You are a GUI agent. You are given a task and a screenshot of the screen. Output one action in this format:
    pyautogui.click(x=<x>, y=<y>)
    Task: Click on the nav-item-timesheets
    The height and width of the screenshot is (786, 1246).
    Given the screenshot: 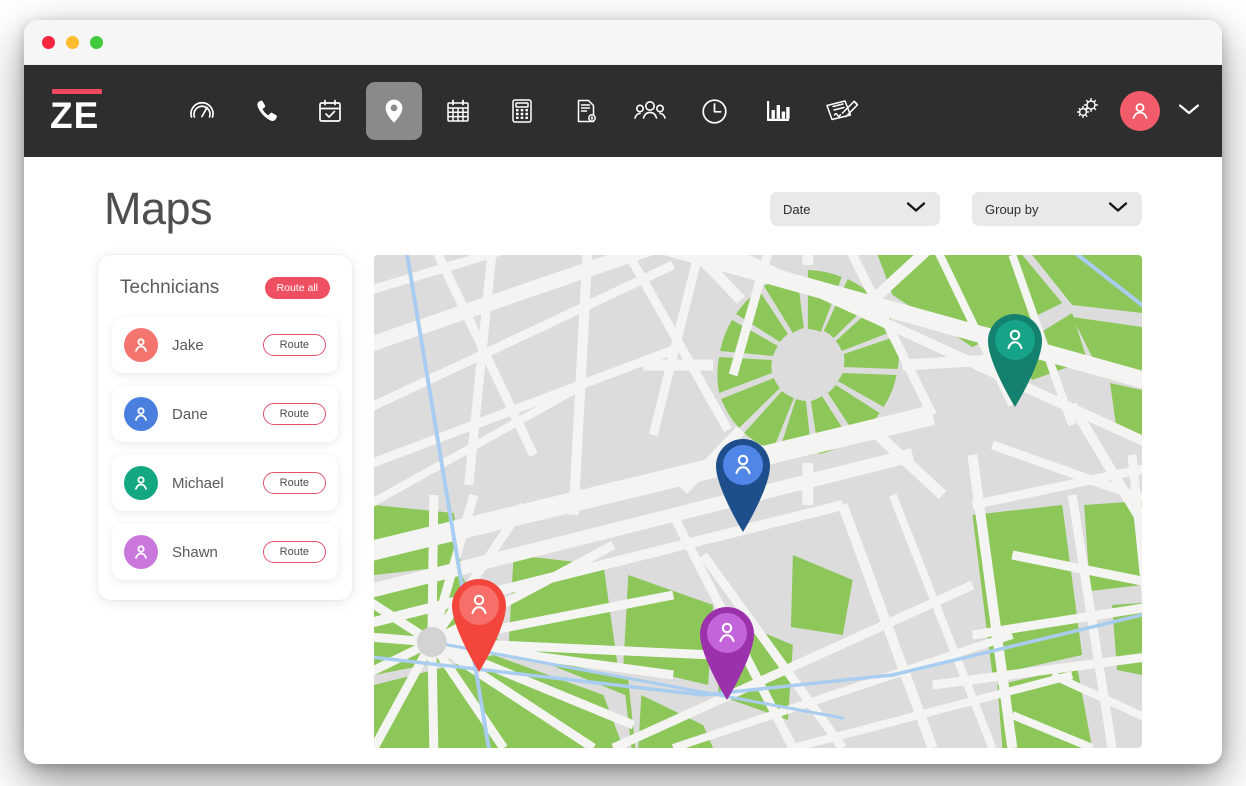 What is the action you would take?
    pyautogui.click(x=714, y=111)
    